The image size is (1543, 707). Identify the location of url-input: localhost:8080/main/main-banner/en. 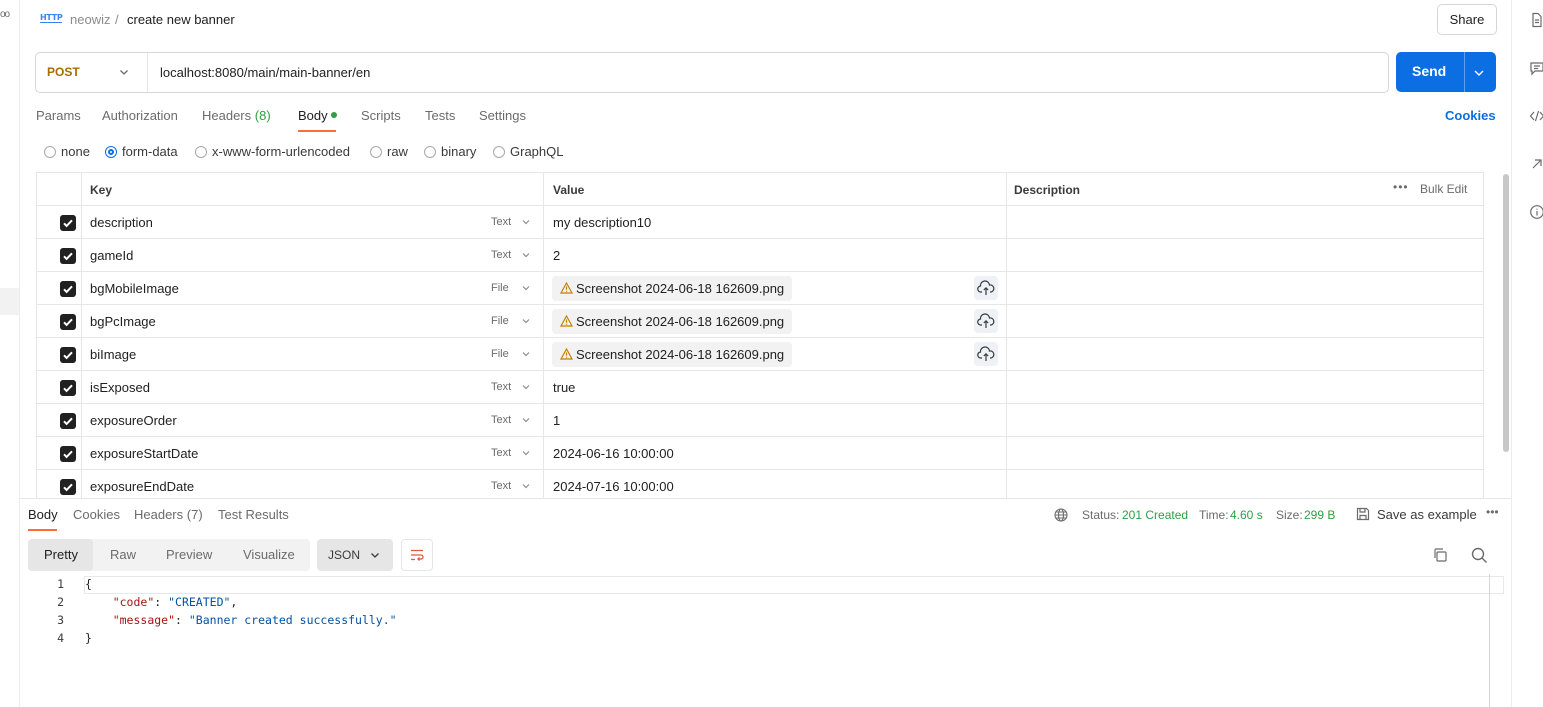
(265, 72).